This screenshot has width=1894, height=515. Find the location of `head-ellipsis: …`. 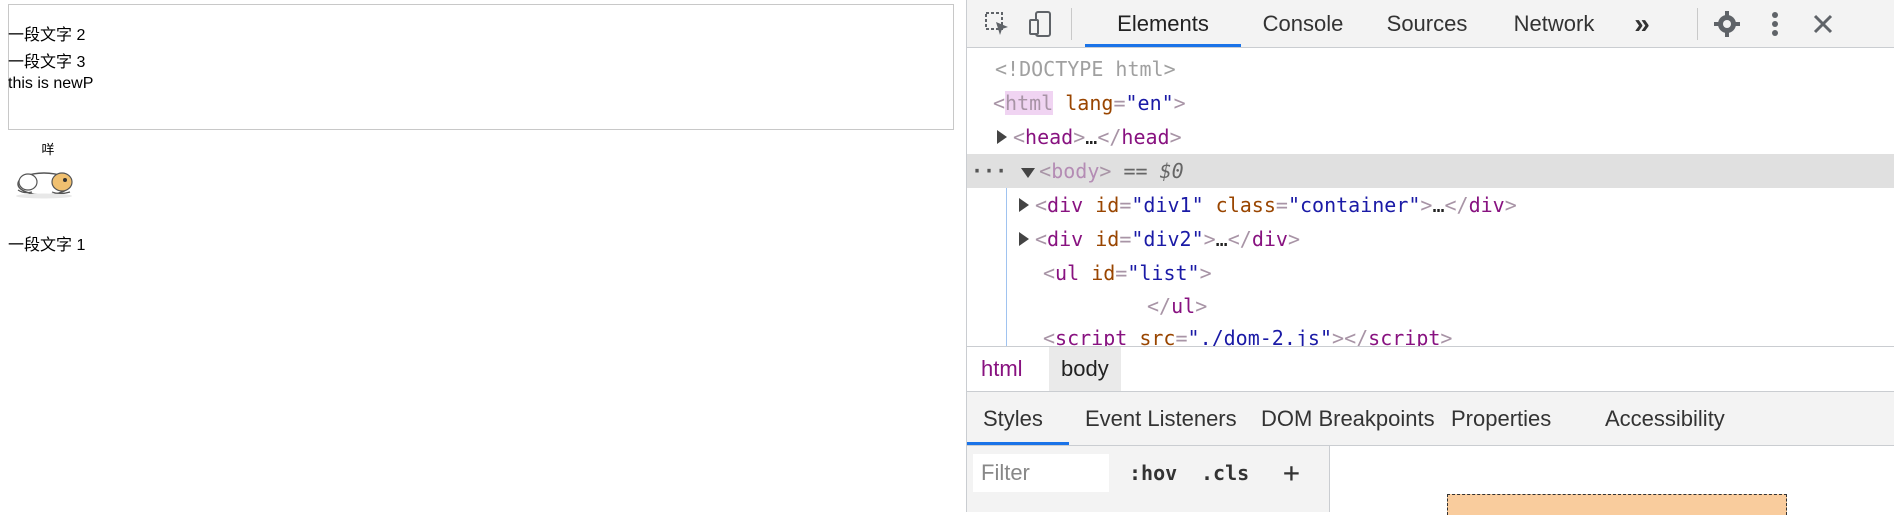

head-ellipsis: … is located at coordinates (1091, 137).